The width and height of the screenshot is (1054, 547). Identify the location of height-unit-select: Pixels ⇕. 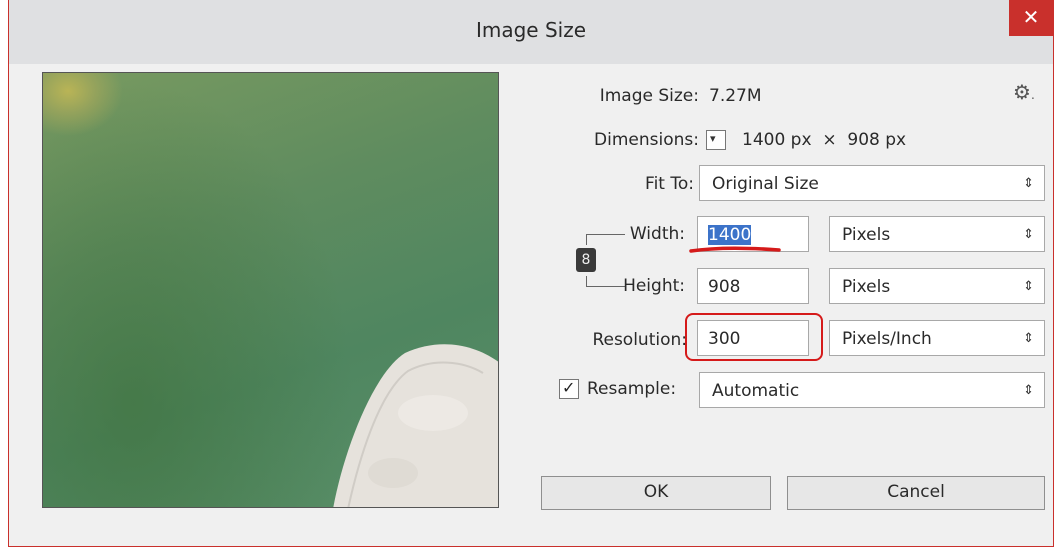
(937, 286).